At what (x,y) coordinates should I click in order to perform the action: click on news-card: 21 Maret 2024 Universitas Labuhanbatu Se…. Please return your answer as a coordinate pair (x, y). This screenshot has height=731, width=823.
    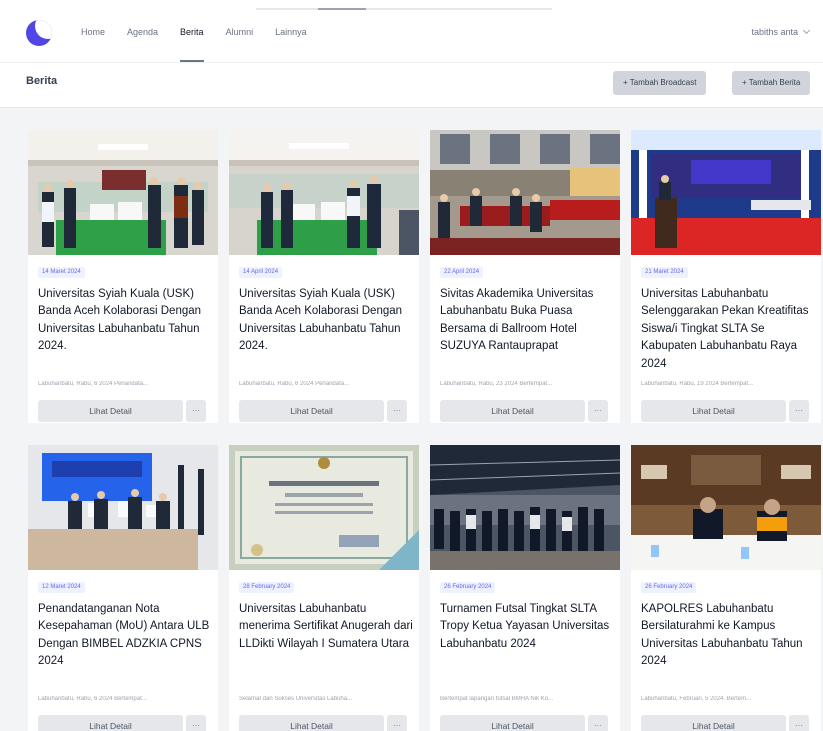
    Looking at the image, I should click on (726, 276).